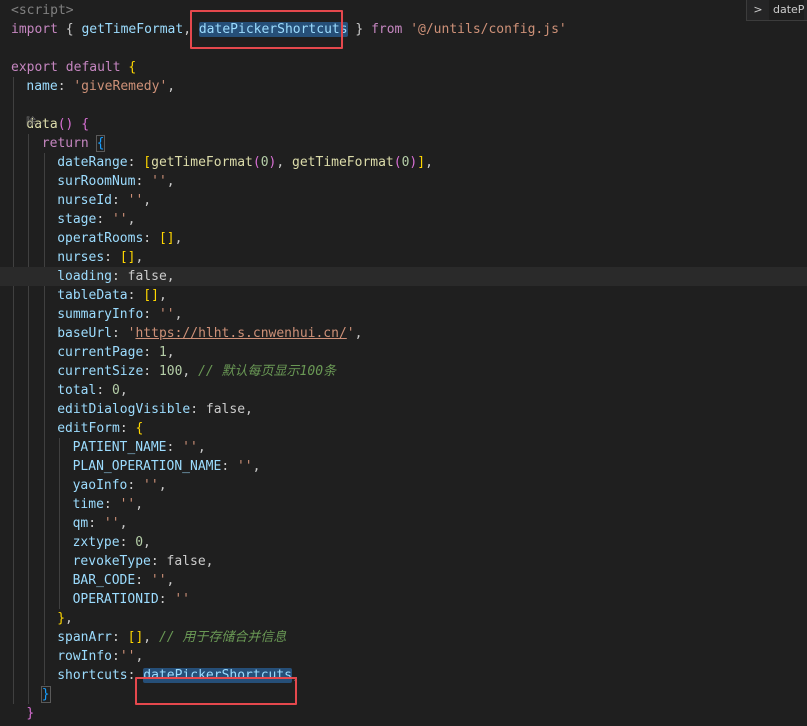 Image resolution: width=807 pixels, height=726 pixels. What do you see at coordinates (403, 523) in the screenshot?
I see `code-line: qm: '',` at bounding box center [403, 523].